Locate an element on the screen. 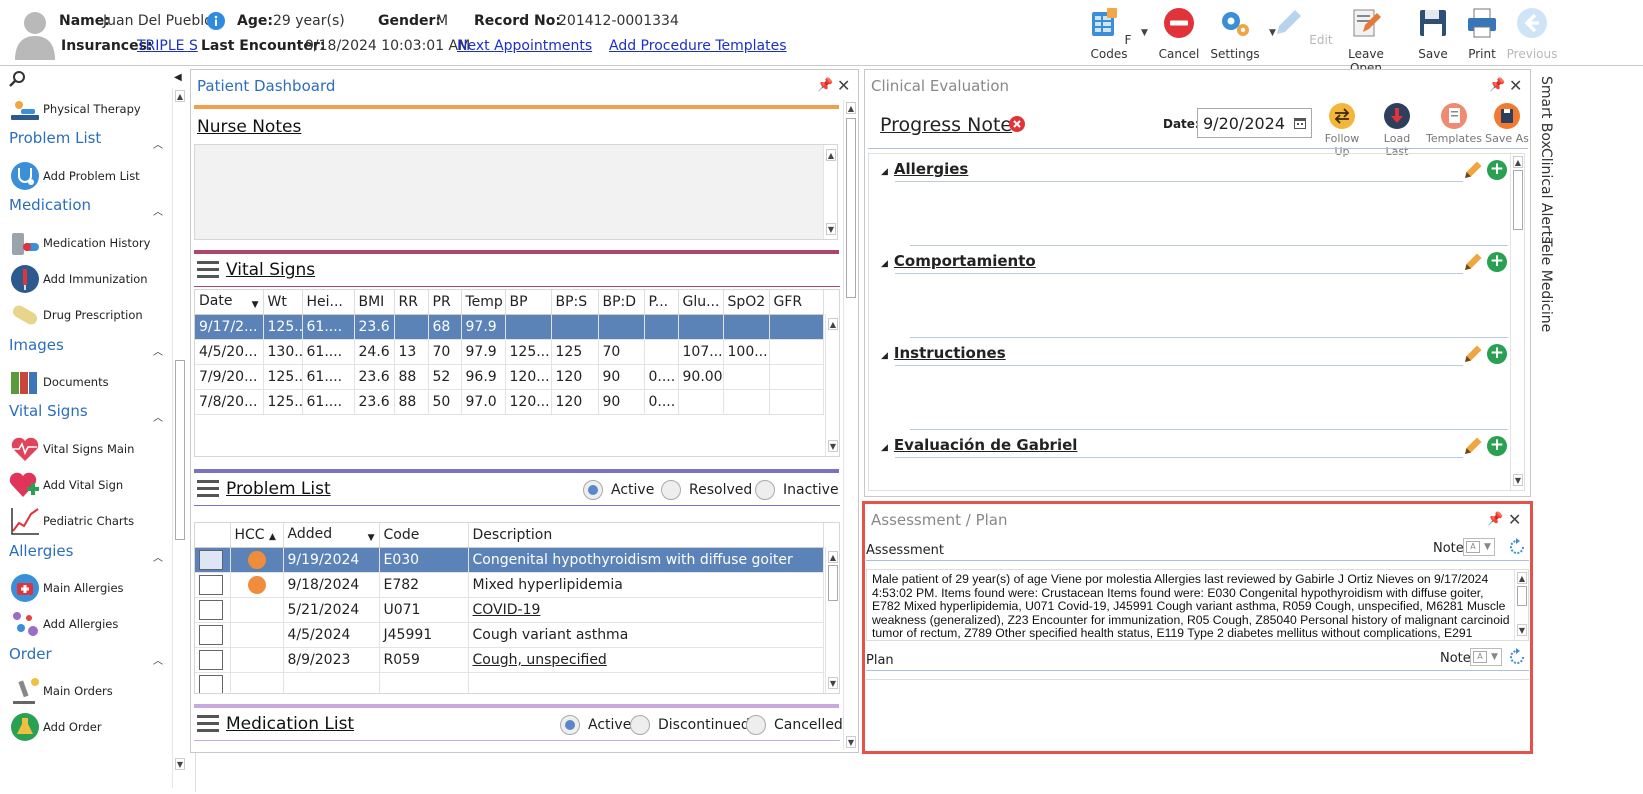 This screenshot has height=794, width=1643. info-icon is located at coordinates (216, 21).